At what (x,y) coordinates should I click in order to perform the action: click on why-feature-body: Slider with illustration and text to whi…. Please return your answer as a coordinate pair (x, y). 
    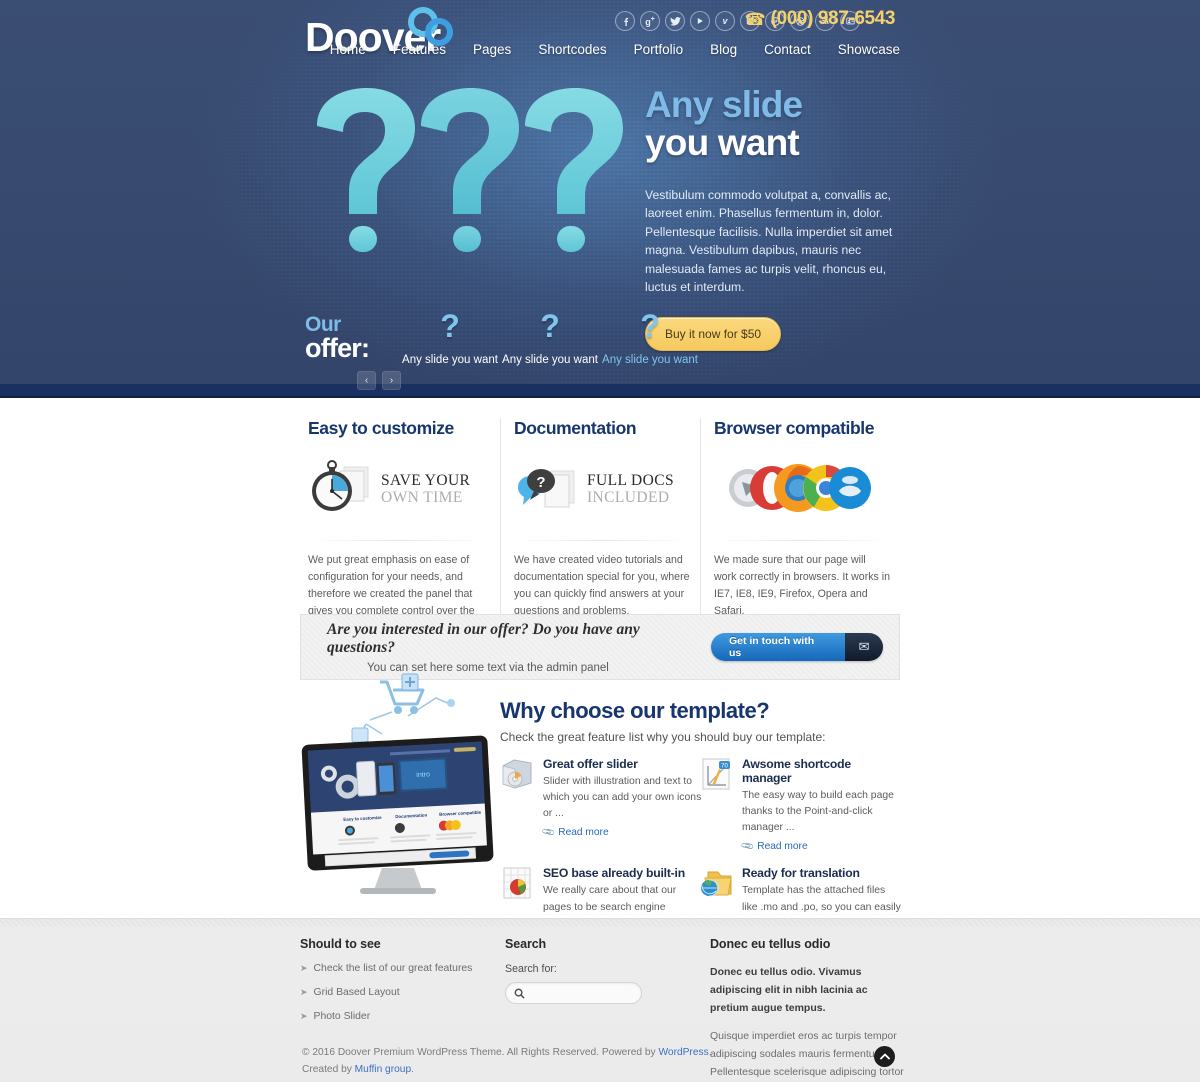
    Looking at the image, I should click on (622, 798).